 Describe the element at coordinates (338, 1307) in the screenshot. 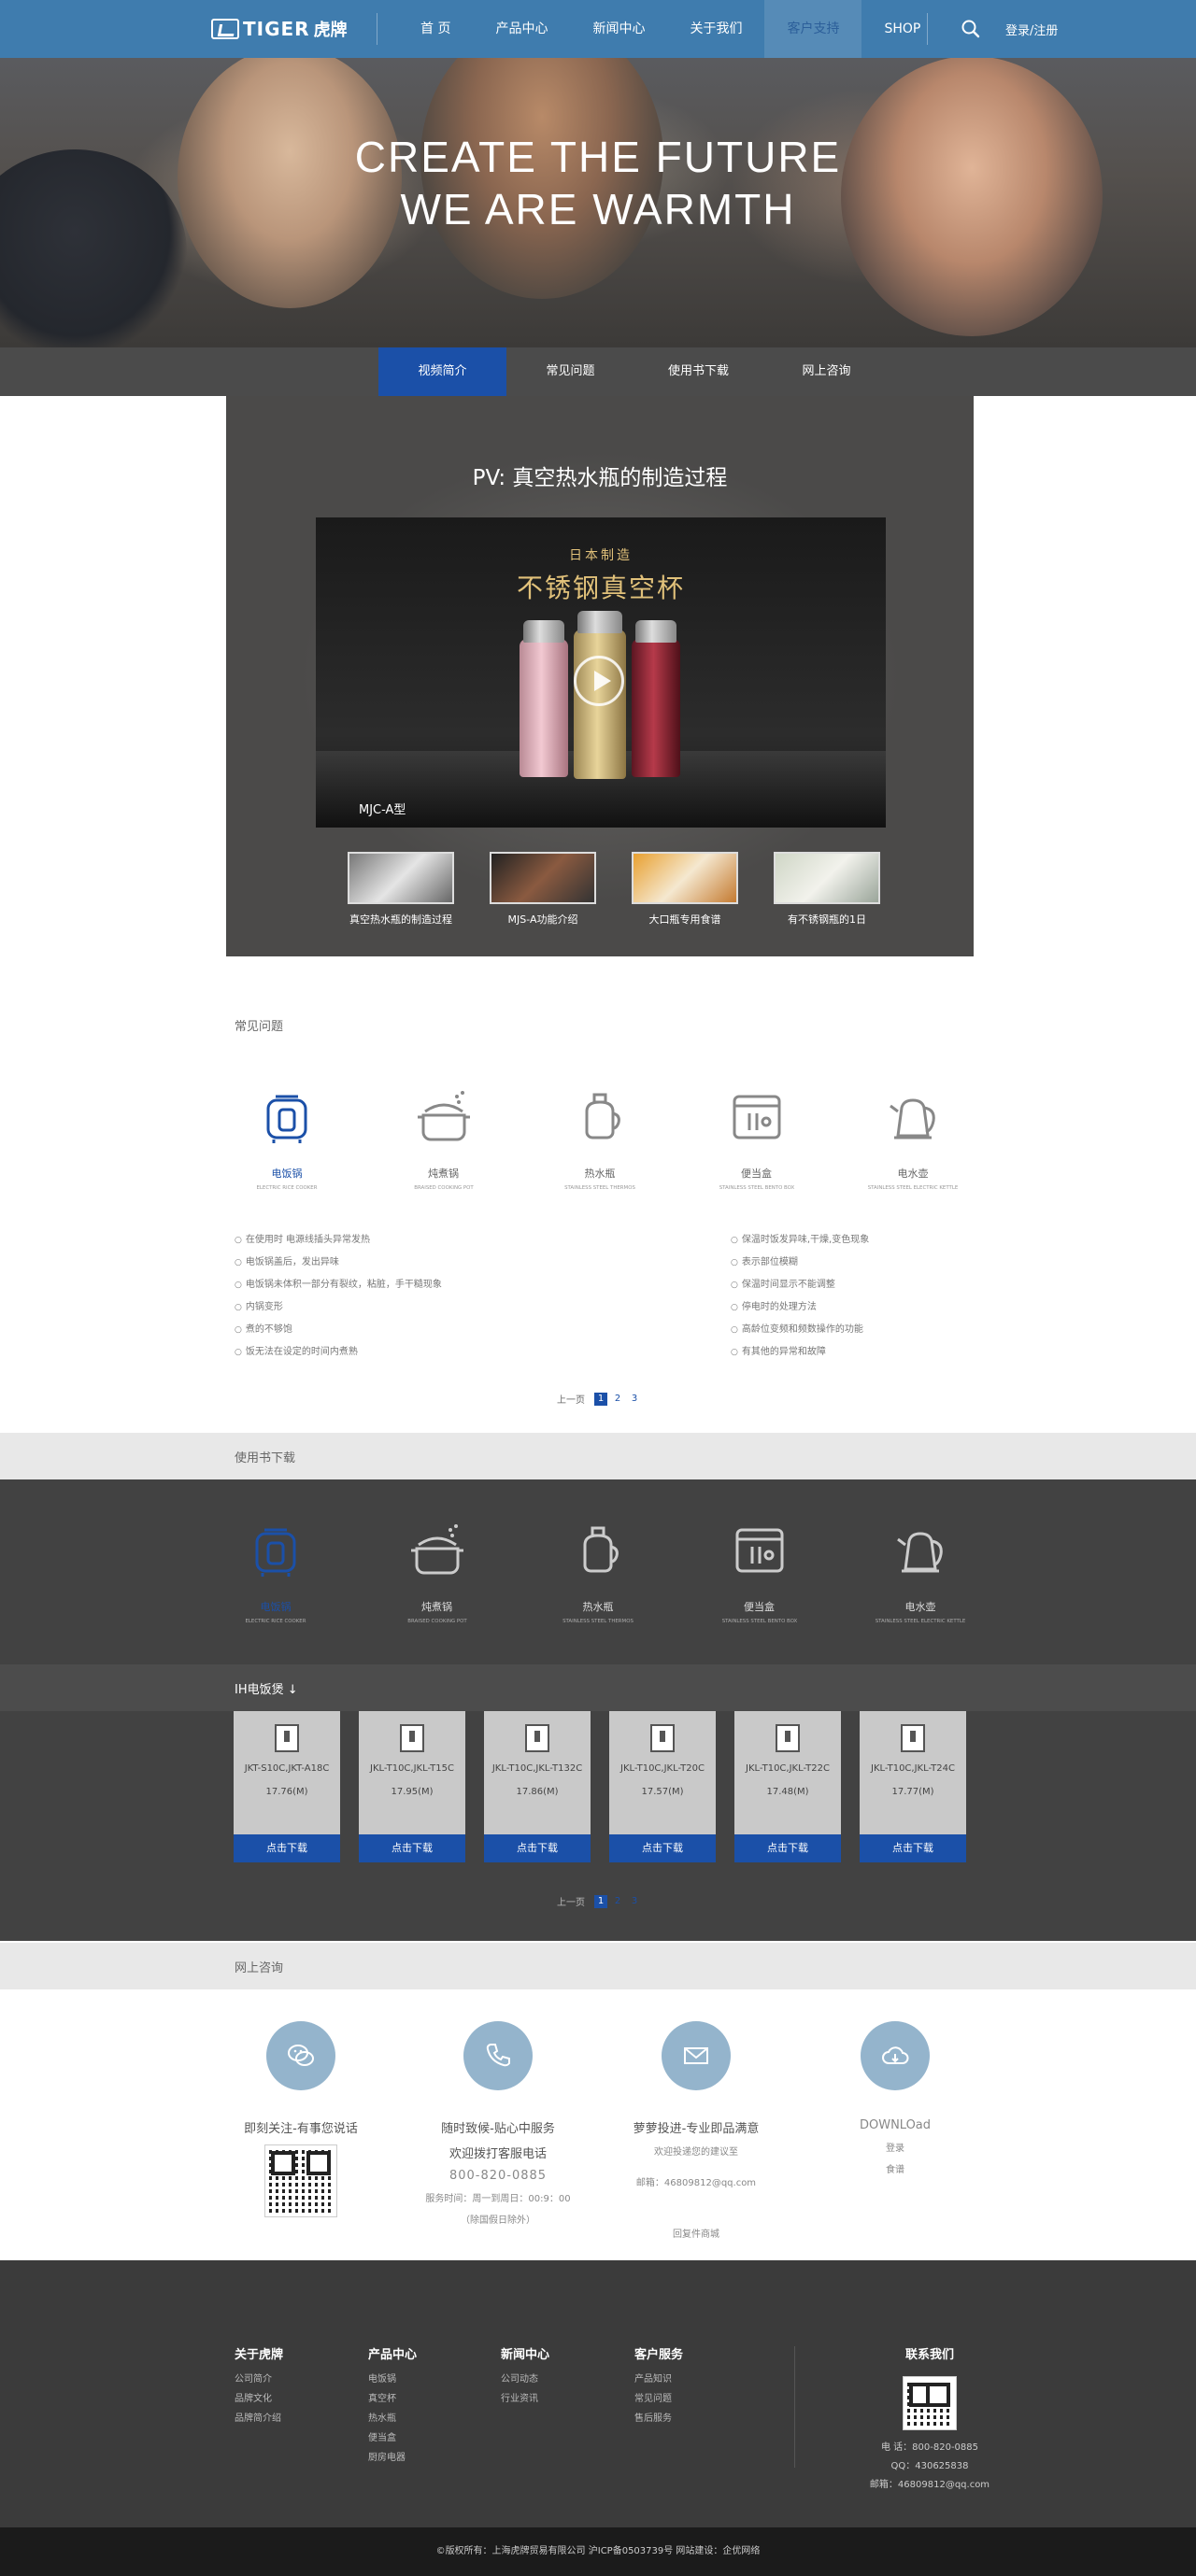

I see `faq-item: 内锅变形` at that location.